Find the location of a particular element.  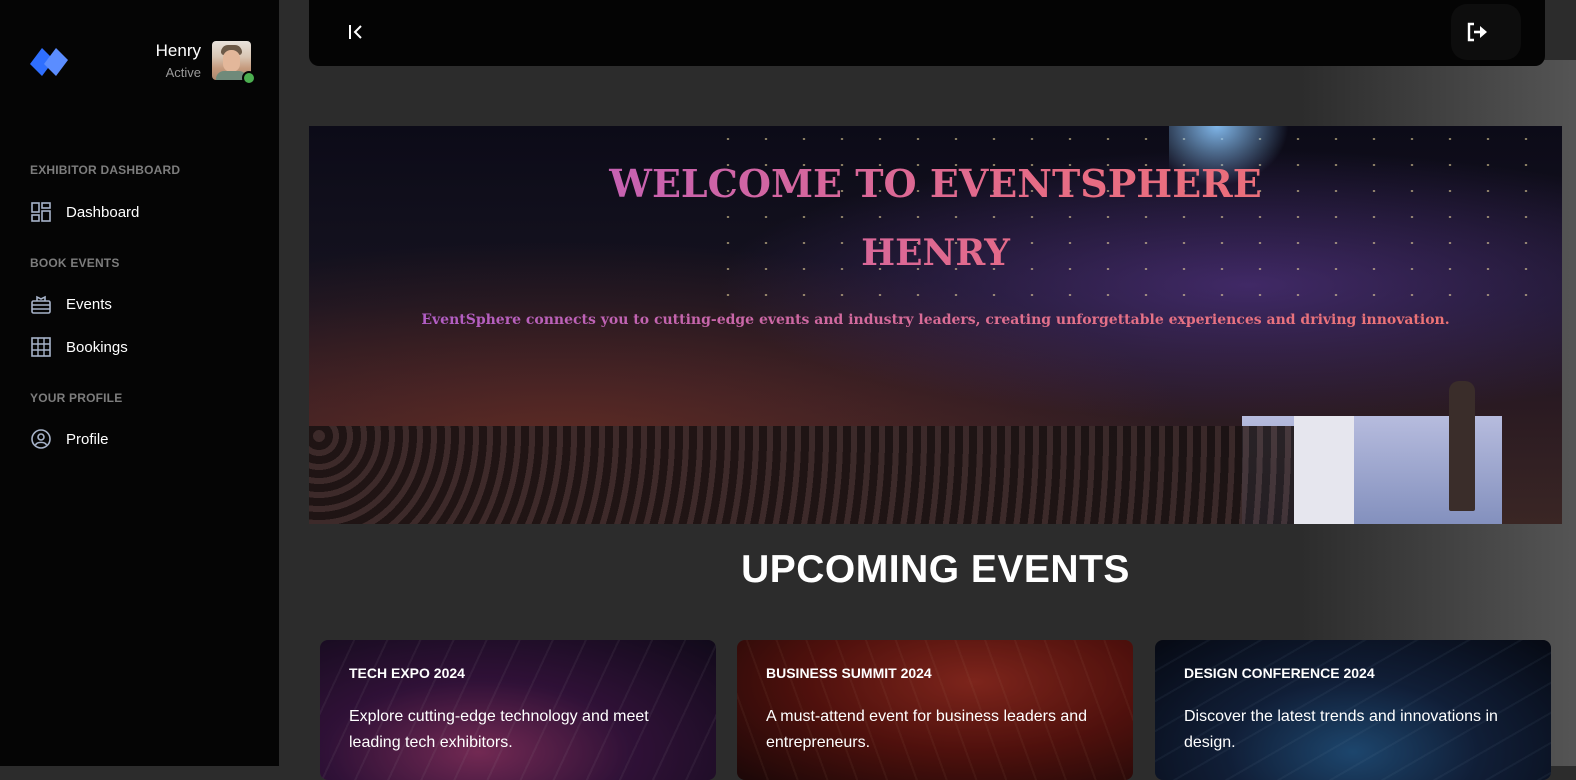

sidebar-item-bookings: Bookings is located at coordinates (79, 347).